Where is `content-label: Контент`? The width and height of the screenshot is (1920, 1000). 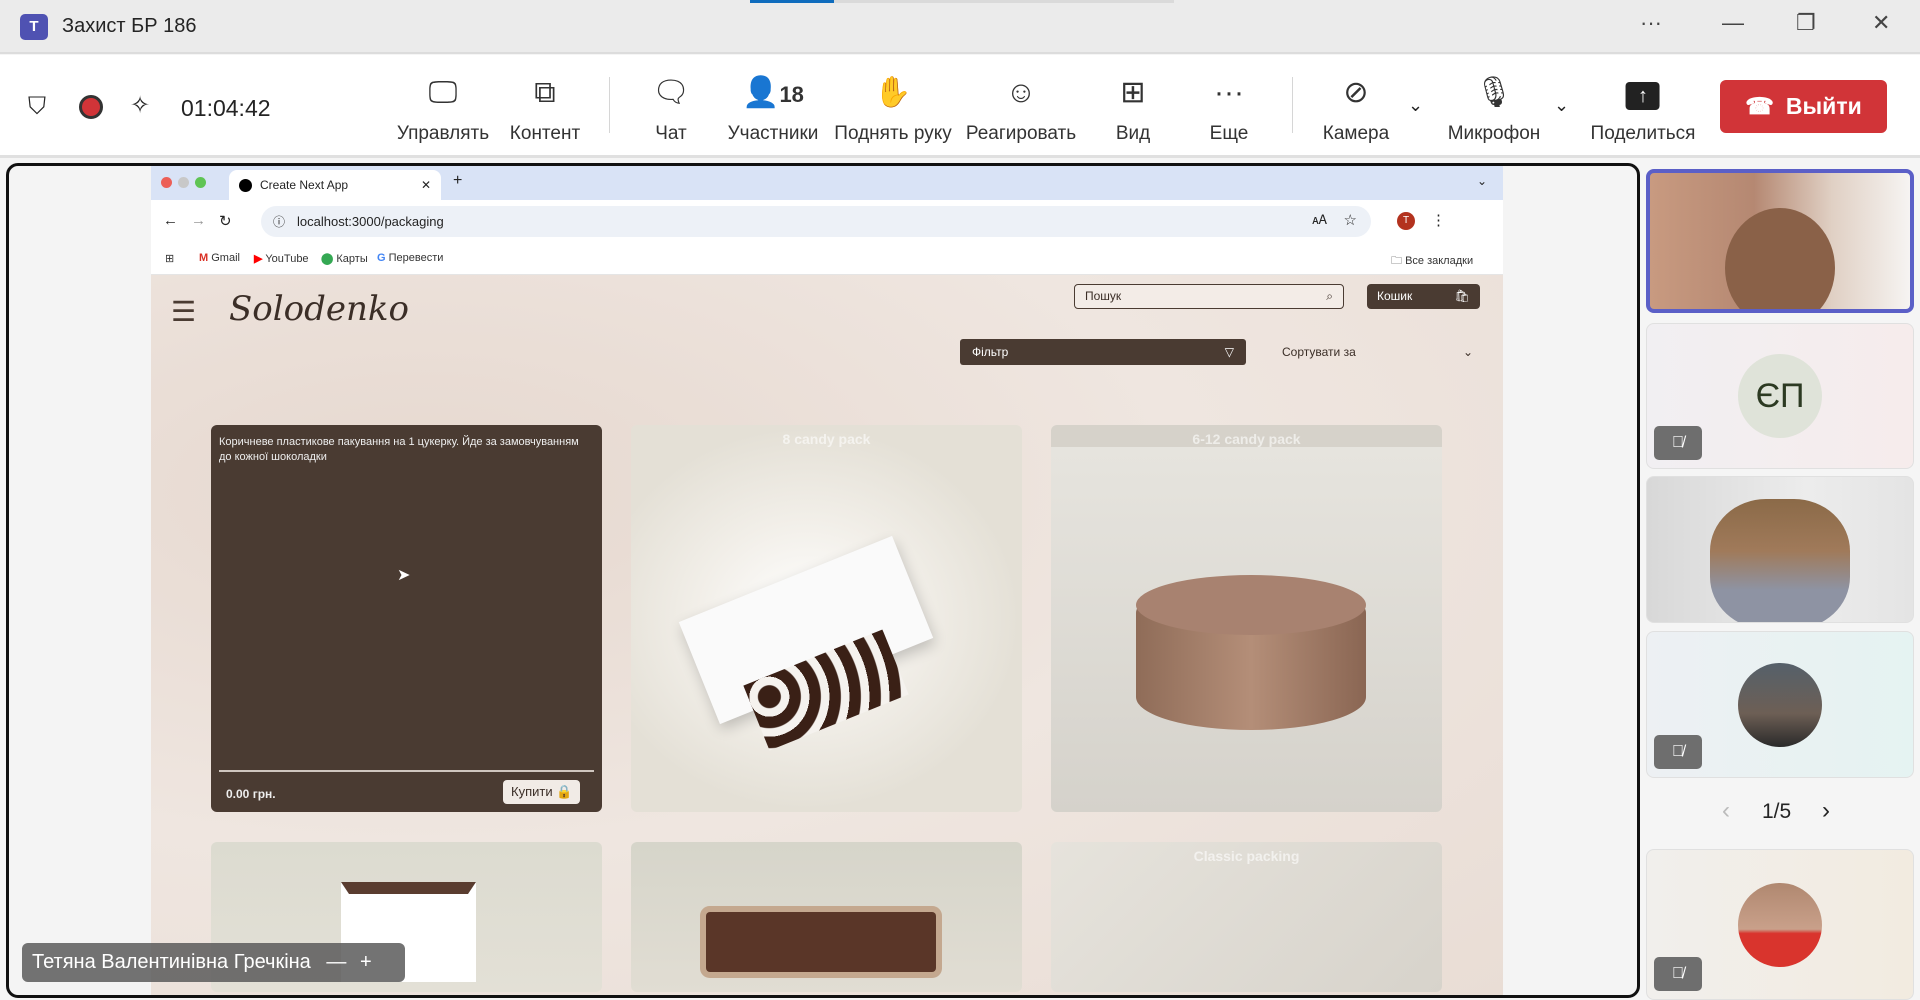
content-label: Контент is located at coordinates (545, 133).